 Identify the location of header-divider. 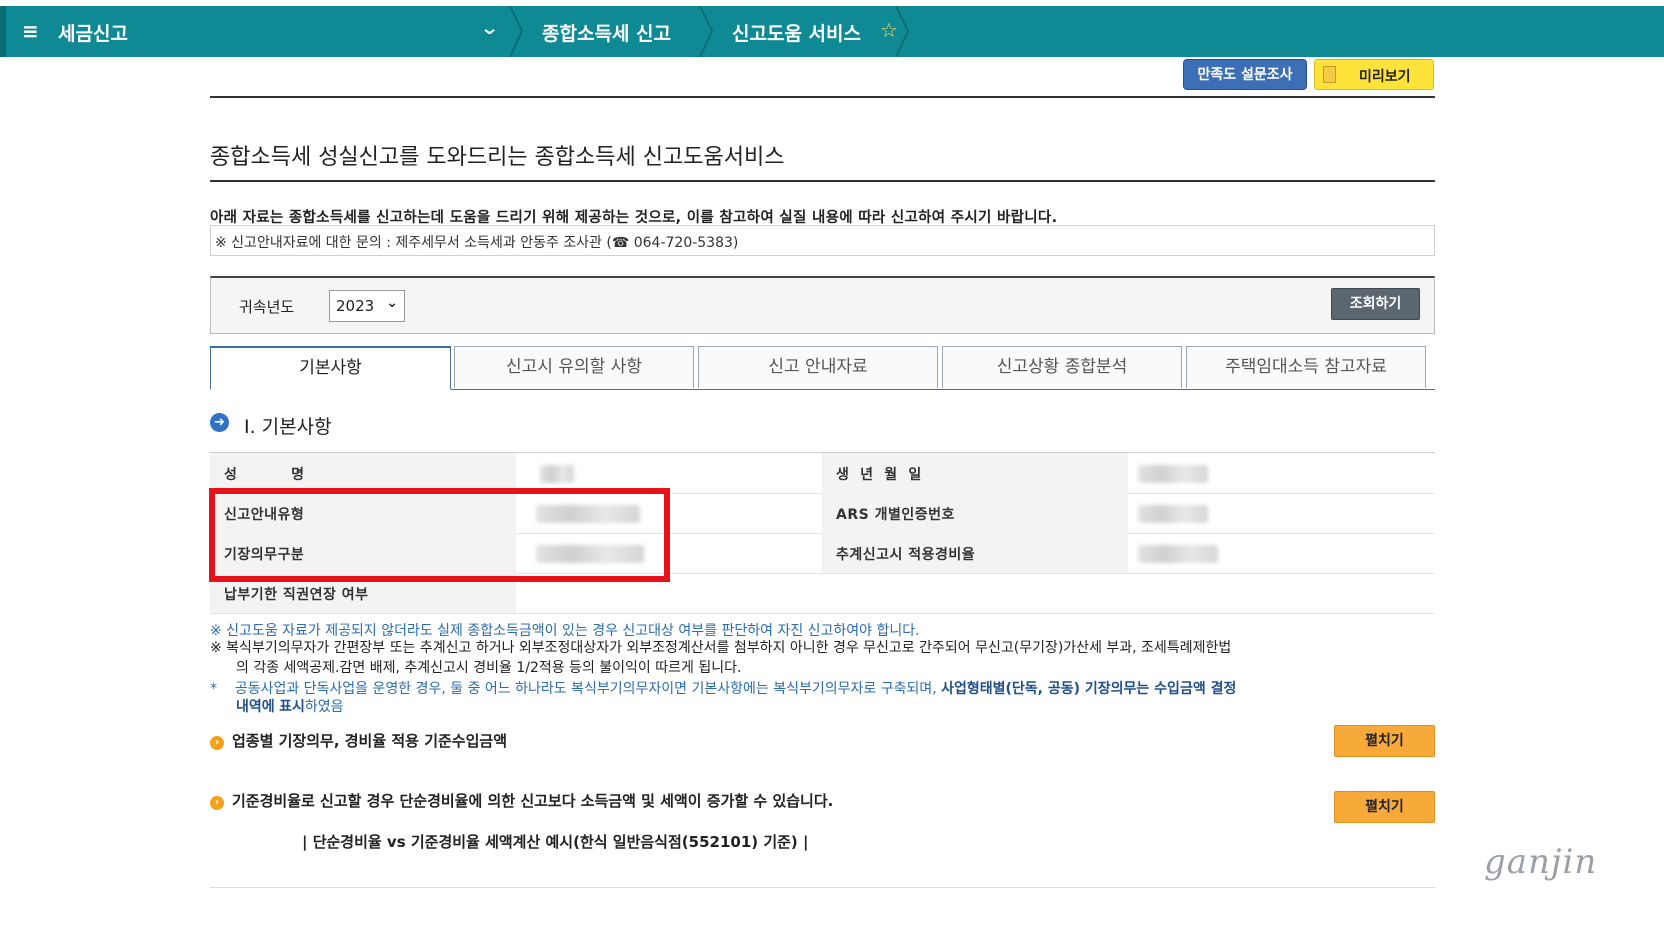
(822, 97).